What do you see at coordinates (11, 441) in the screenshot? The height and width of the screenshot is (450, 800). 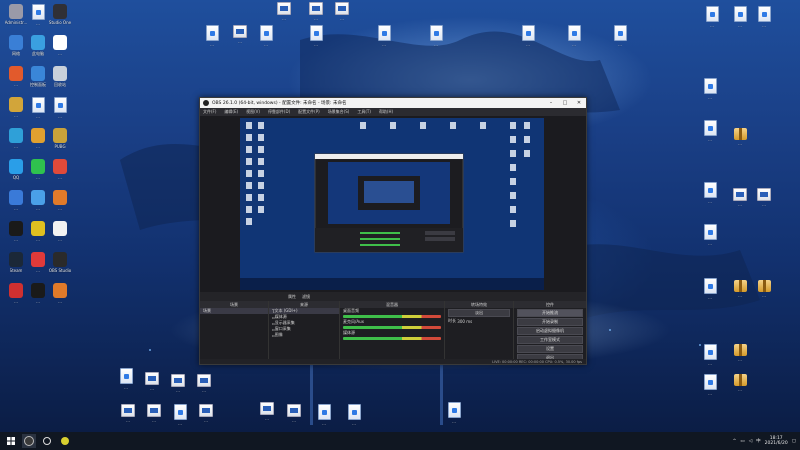 I see `start-button` at bounding box center [11, 441].